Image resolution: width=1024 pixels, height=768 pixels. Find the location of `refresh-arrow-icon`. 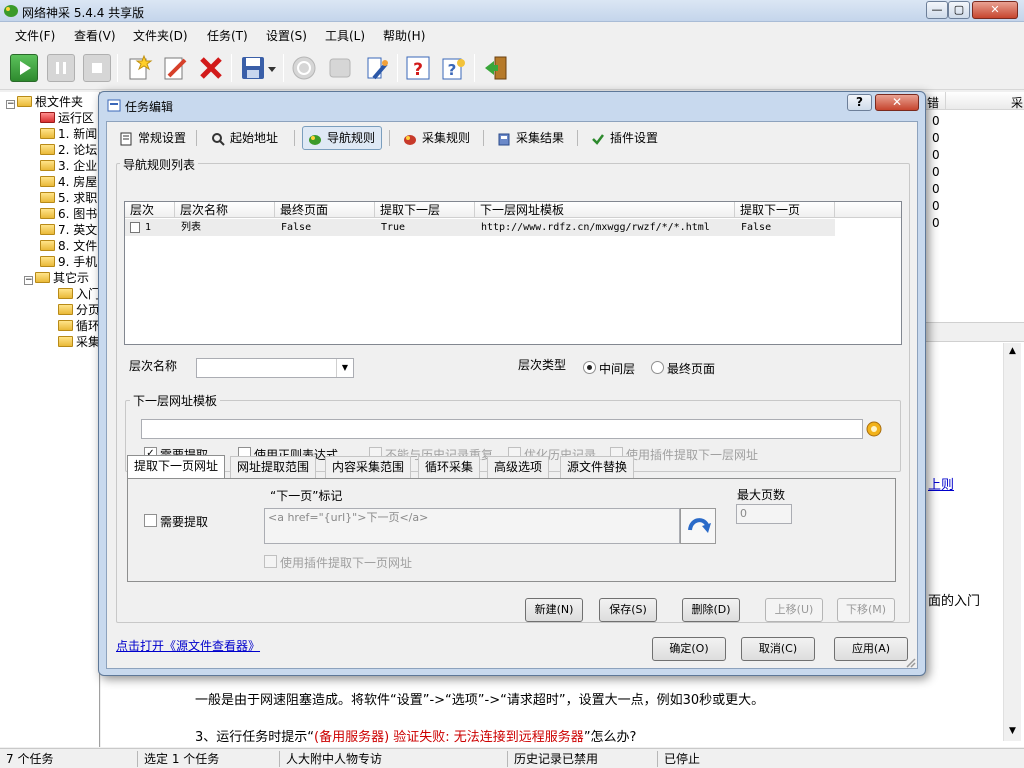

refresh-arrow-icon is located at coordinates (698, 526).